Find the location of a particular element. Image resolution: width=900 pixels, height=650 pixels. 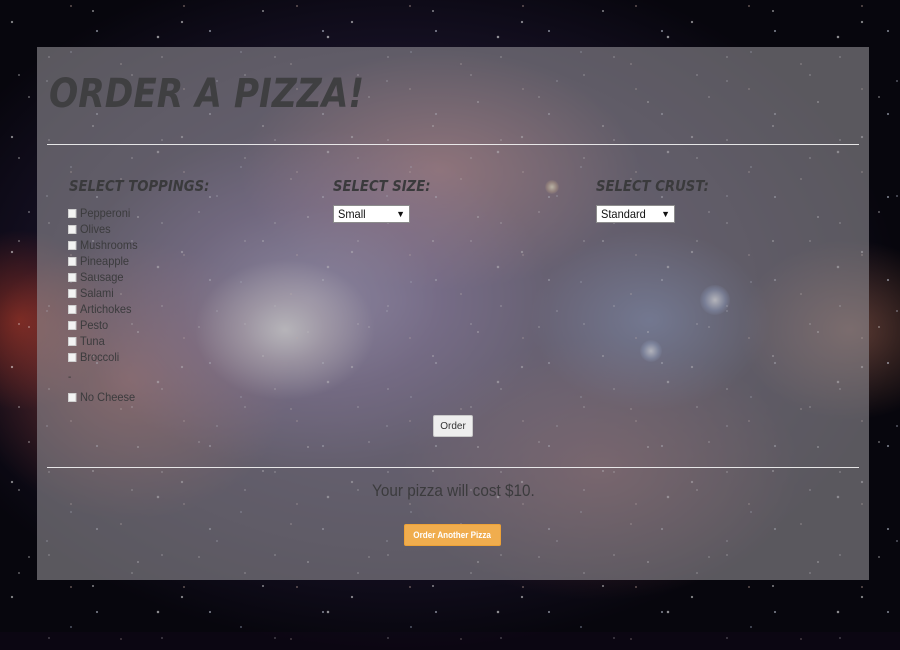

topping-option-pepperoni: Pepperoni is located at coordinates (103, 213).